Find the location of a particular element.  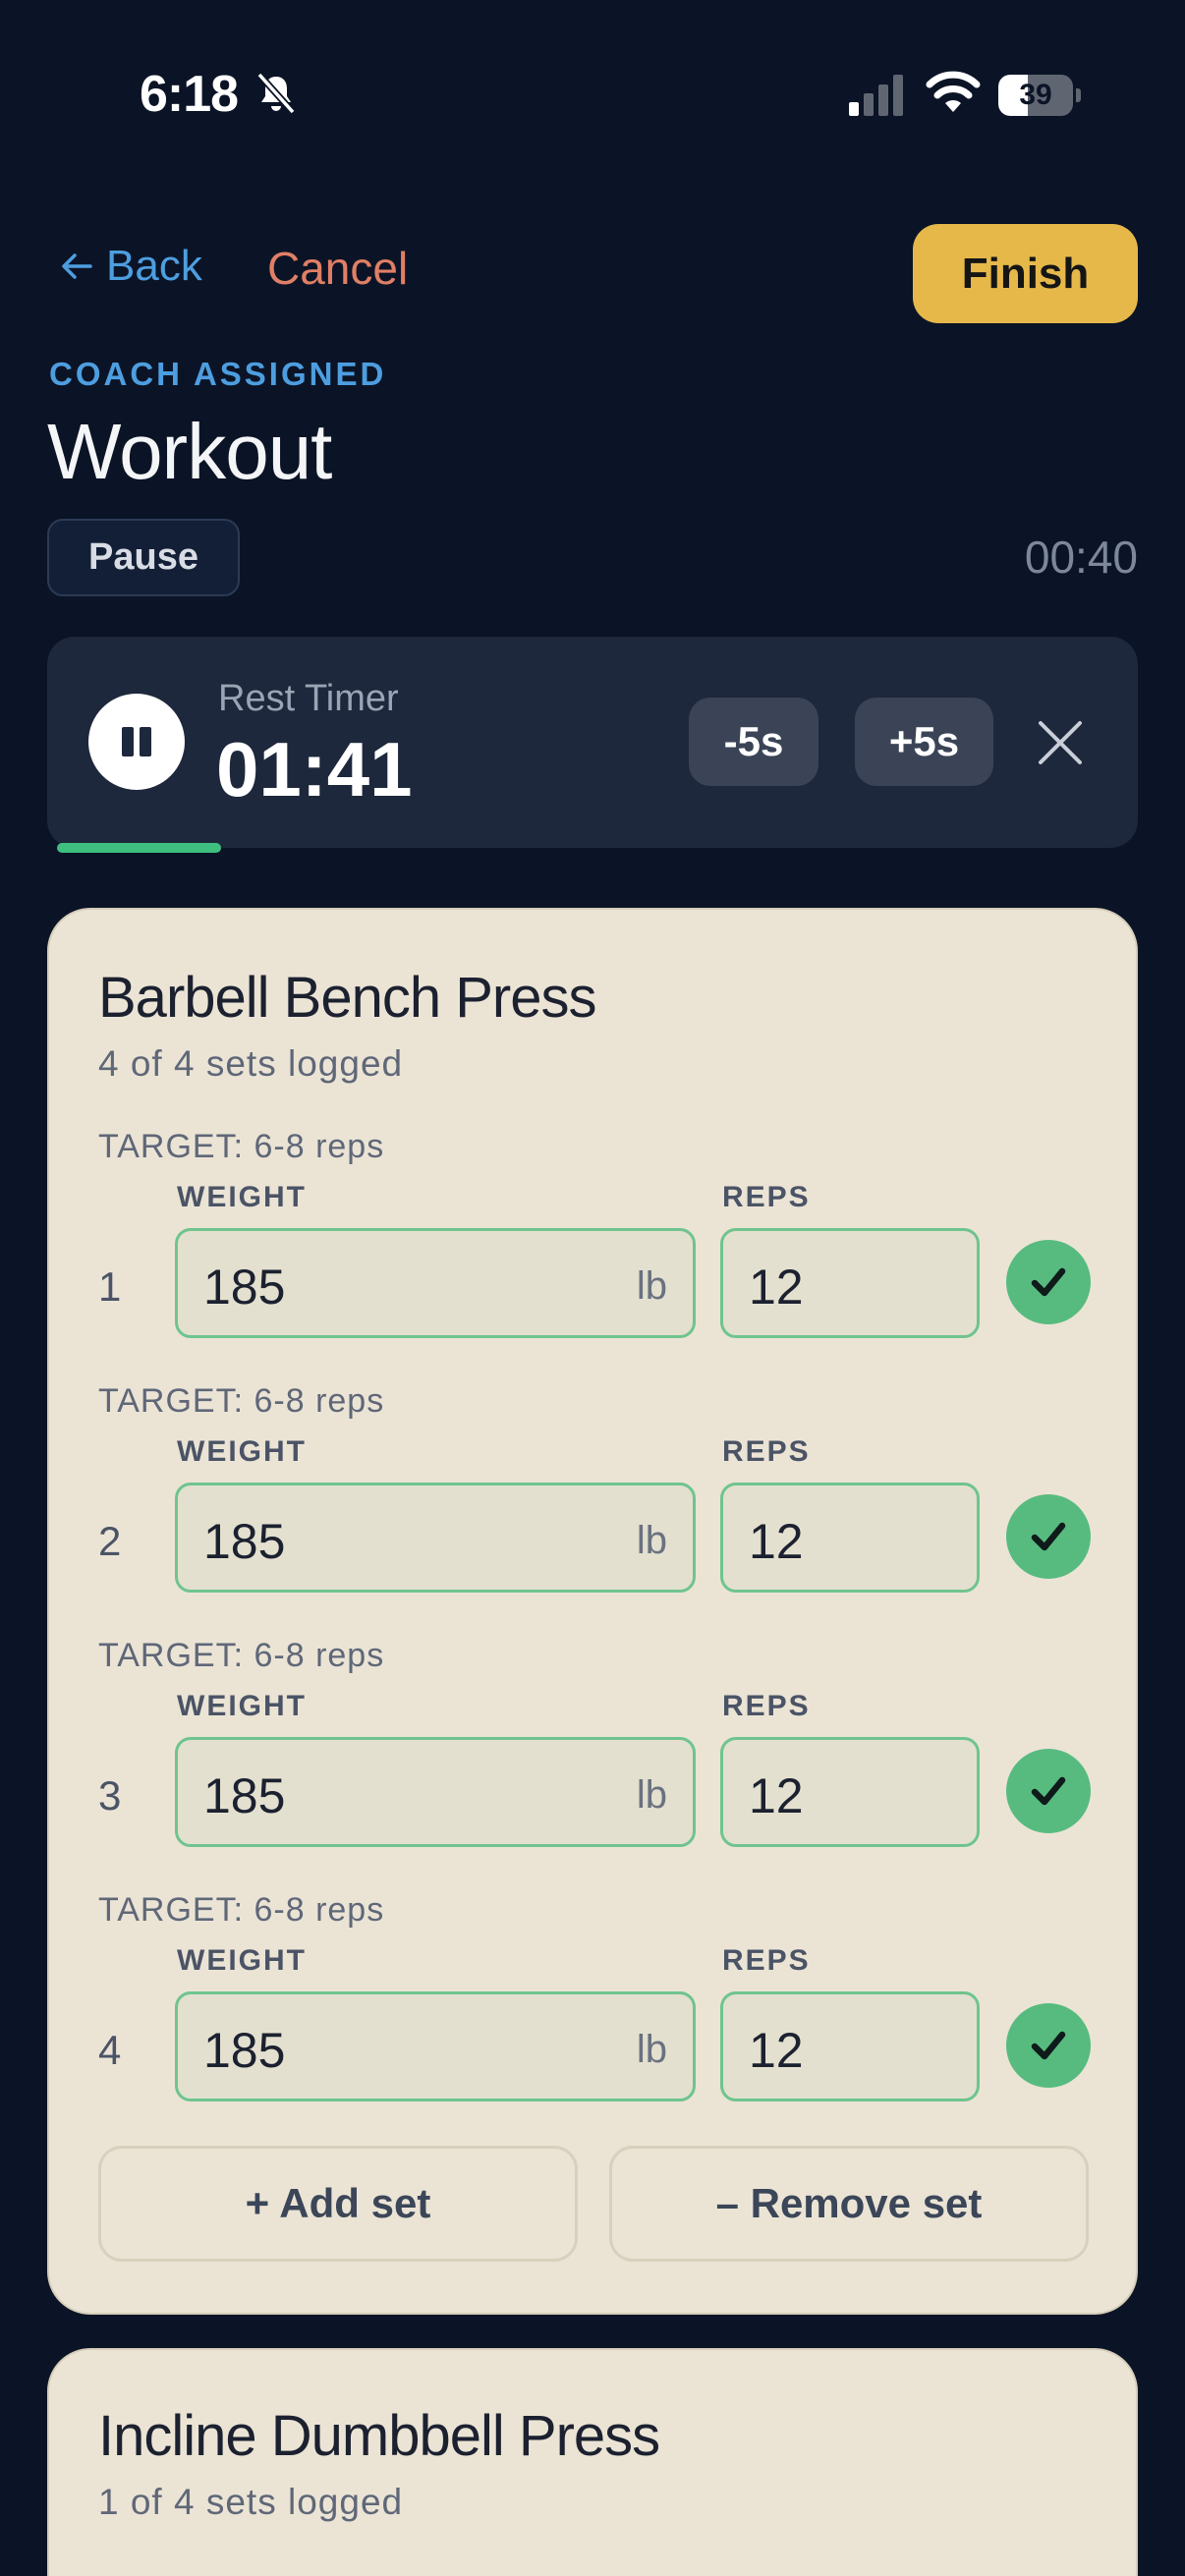

back-label: Back is located at coordinates (154, 266).